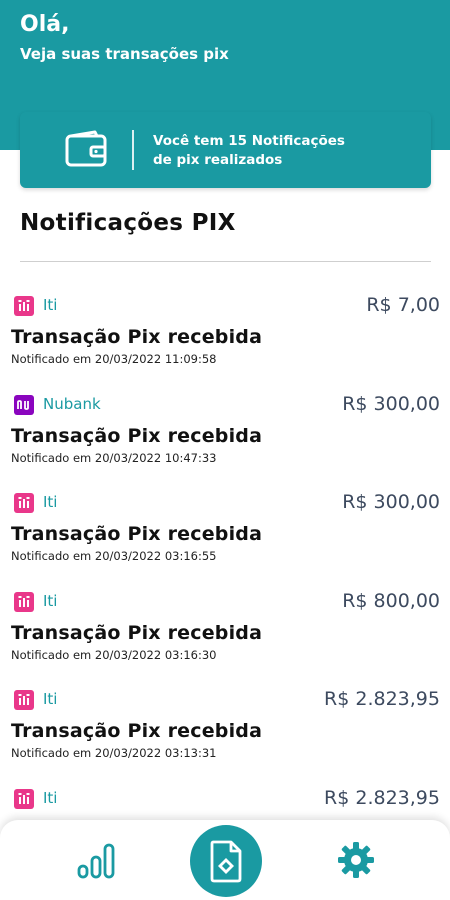 The width and height of the screenshot is (450, 900). Describe the element at coordinates (86, 148) in the screenshot. I see `wallet-icon` at that location.